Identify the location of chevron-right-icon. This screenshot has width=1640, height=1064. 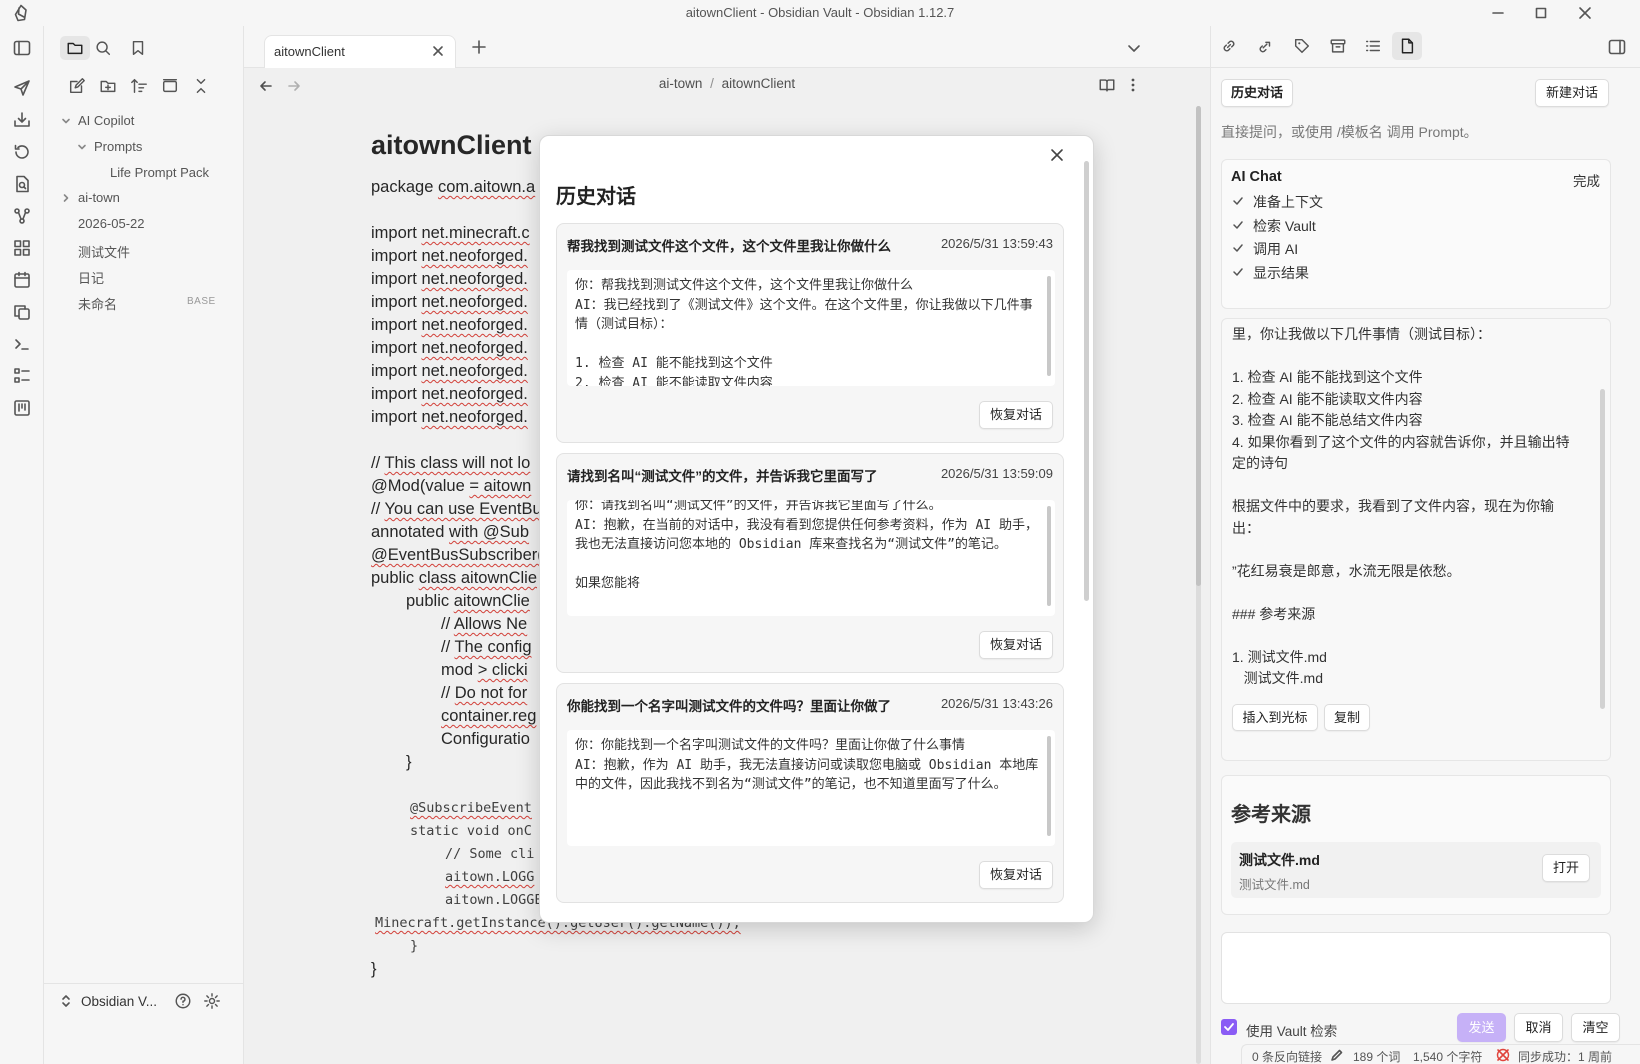
(66, 198).